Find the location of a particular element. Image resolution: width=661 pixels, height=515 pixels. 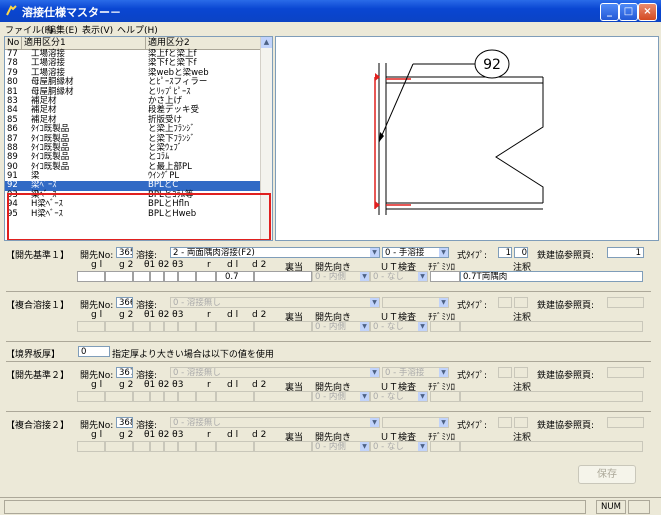

weld-type-select: 2 - 両面隅肉溶接(F2) ▼ is located at coordinates (275, 252).